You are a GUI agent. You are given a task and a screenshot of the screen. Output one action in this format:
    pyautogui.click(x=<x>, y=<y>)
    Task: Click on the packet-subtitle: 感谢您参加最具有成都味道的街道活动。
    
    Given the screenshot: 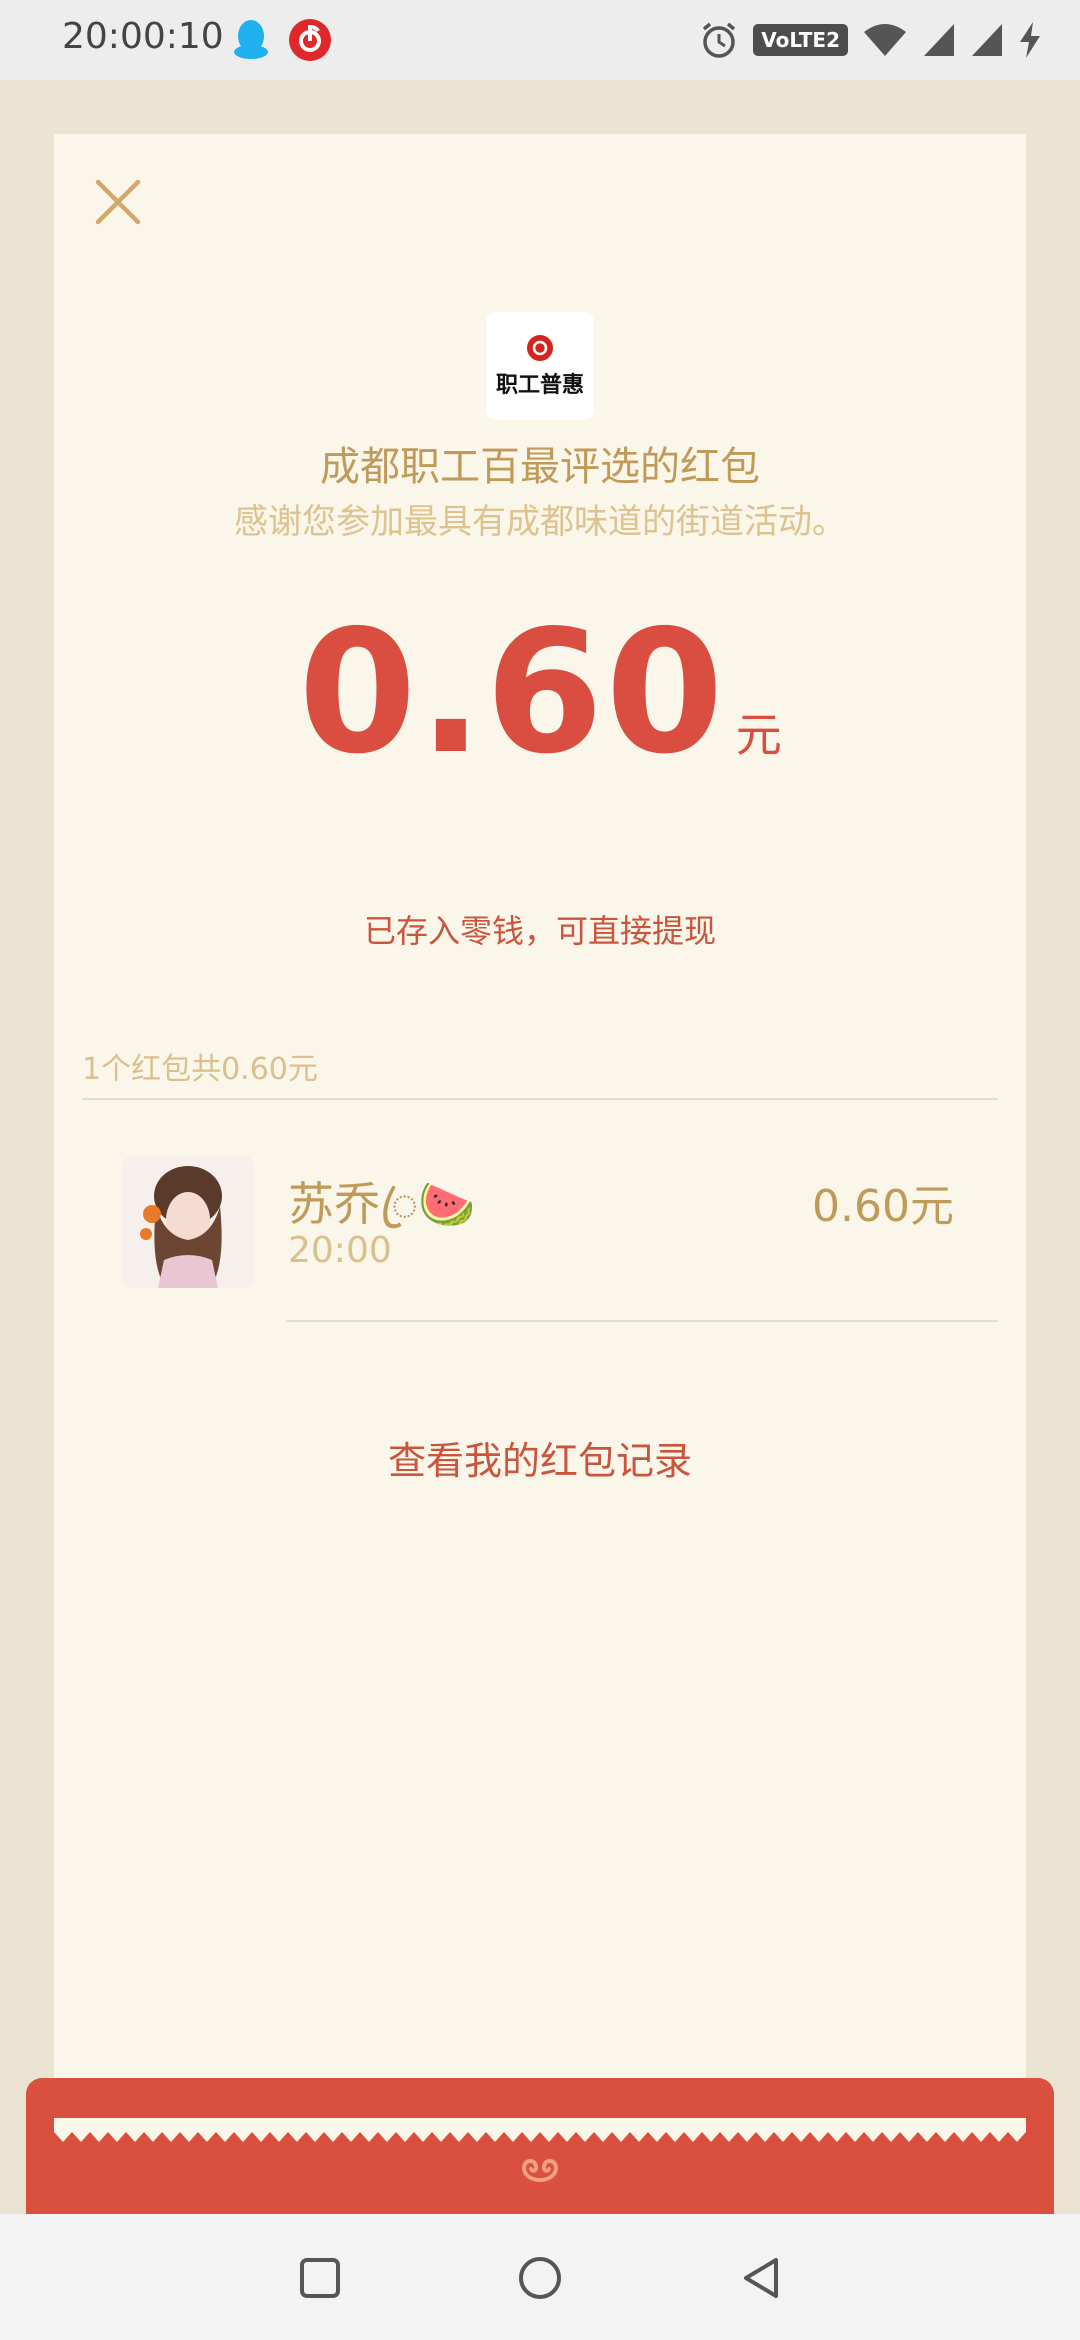 What is the action you would take?
    pyautogui.click(x=540, y=522)
    